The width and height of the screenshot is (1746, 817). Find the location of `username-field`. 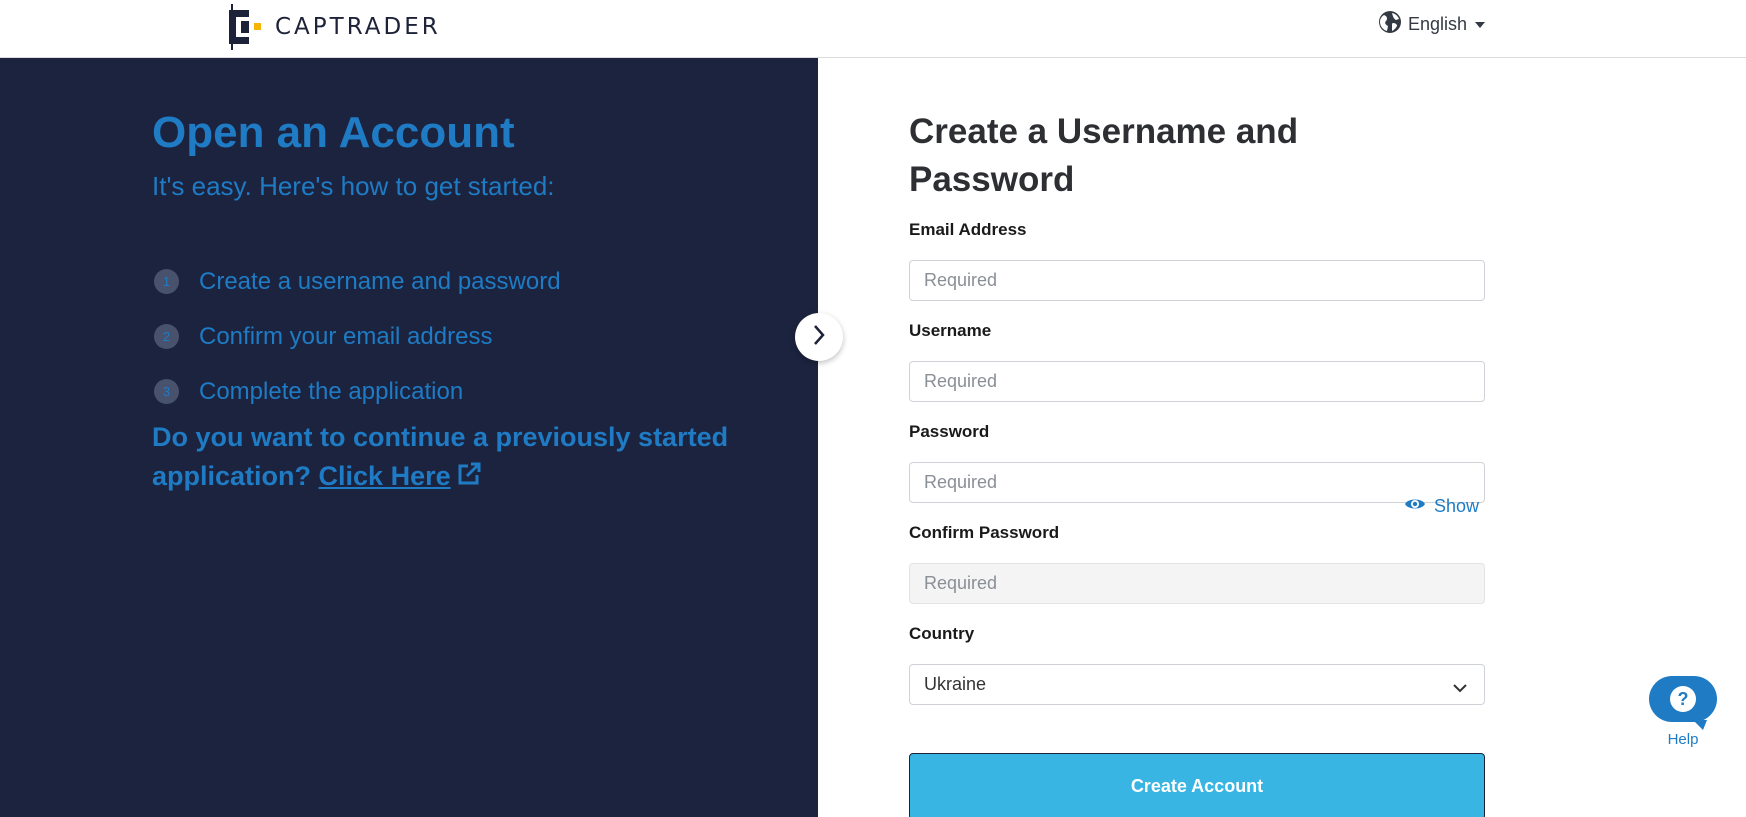

username-field is located at coordinates (1197, 381).